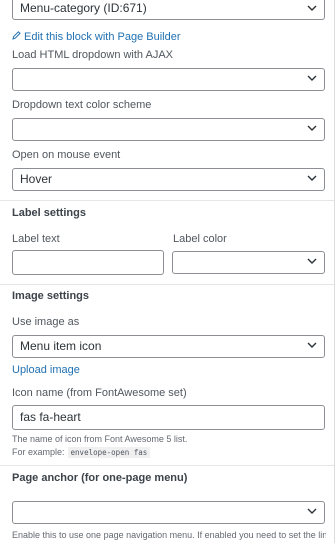  Describe the element at coordinates (168, 417) in the screenshot. I see `icon-name-input: fas fa-heart` at that location.